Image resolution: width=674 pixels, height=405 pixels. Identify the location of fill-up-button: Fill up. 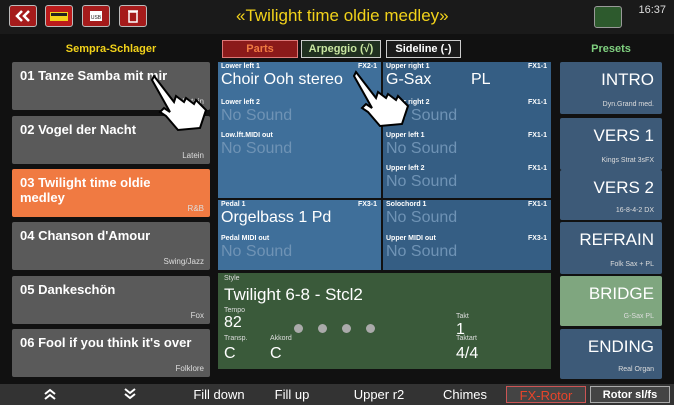
(292, 394).